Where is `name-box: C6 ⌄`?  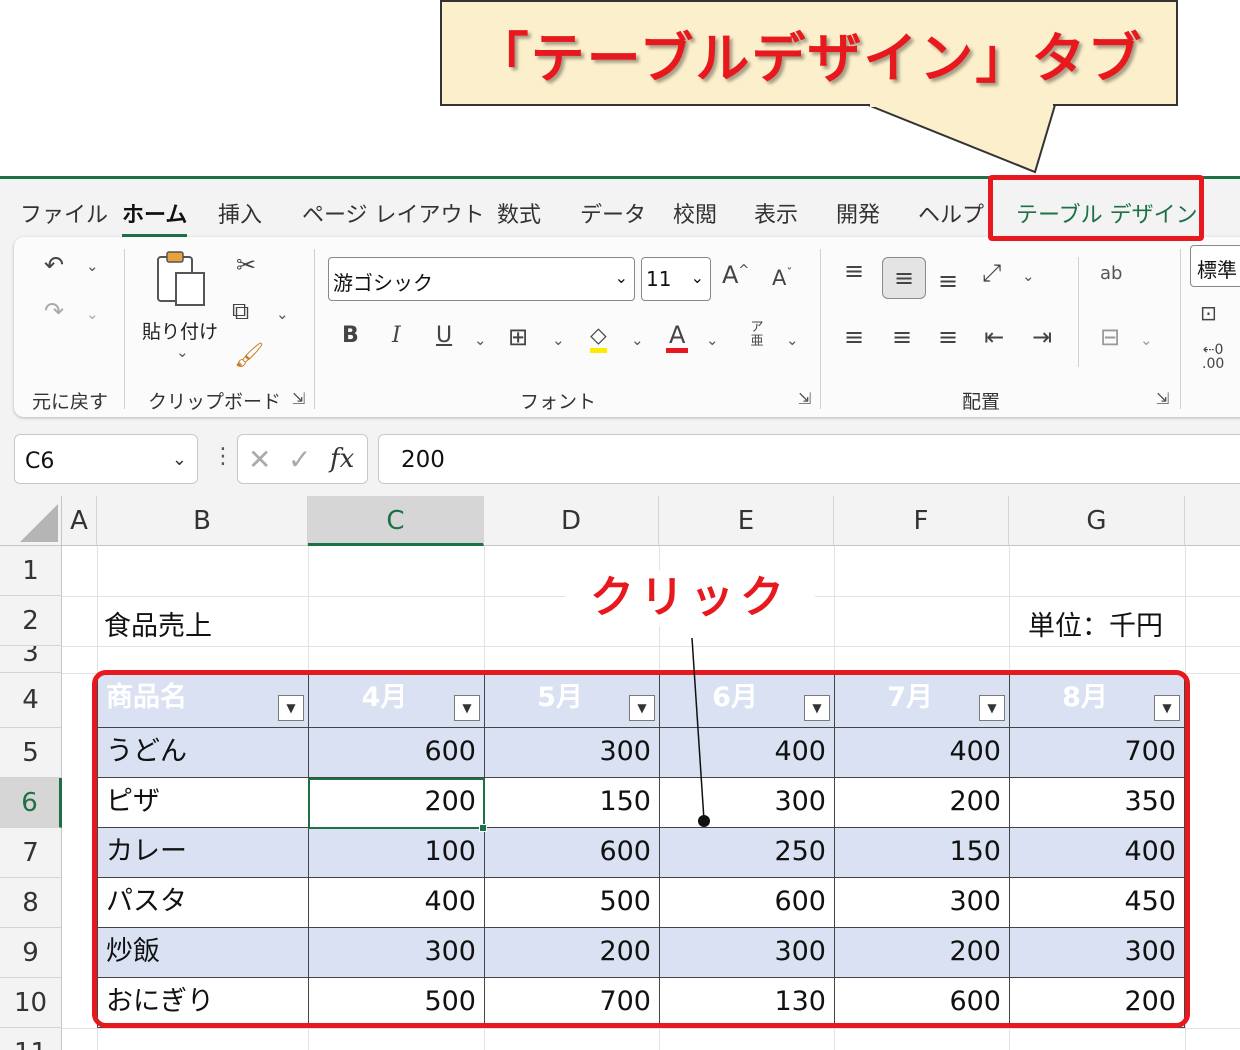 name-box: C6 ⌄ is located at coordinates (106, 459).